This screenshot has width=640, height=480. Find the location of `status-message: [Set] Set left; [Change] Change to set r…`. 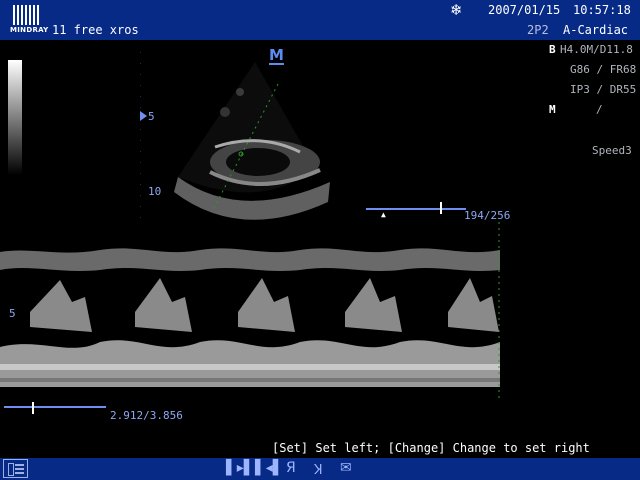

status-message: [Set] Set left; [Change] Change to set r… is located at coordinates (431, 448).